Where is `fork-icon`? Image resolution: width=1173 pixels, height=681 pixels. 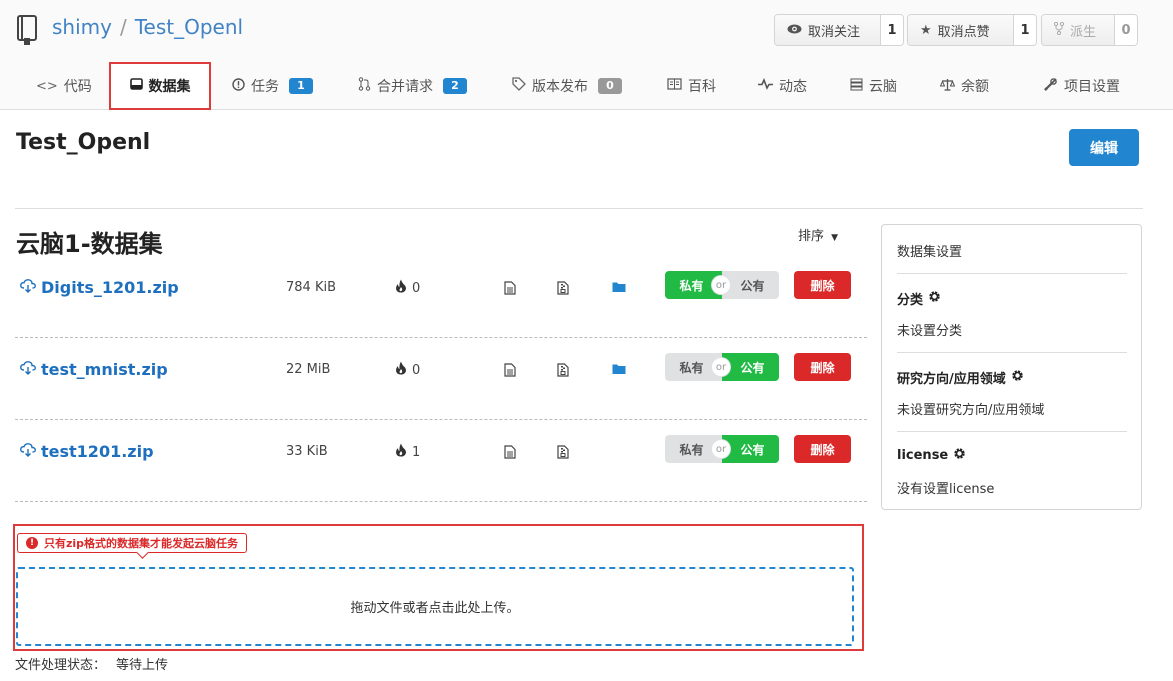
fork-icon is located at coordinates (1059, 30).